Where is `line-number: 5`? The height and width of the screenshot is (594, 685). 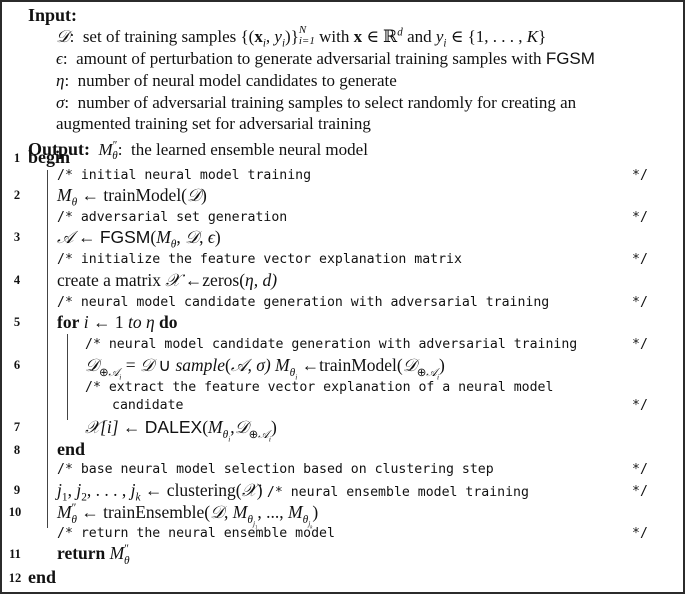 line-number: 5 is located at coordinates (17, 322).